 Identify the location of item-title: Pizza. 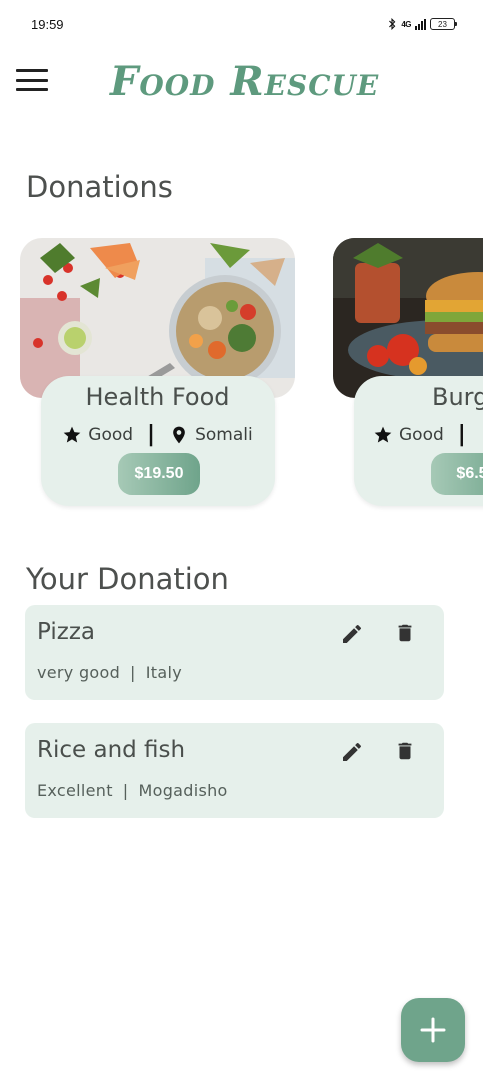
(66, 632).